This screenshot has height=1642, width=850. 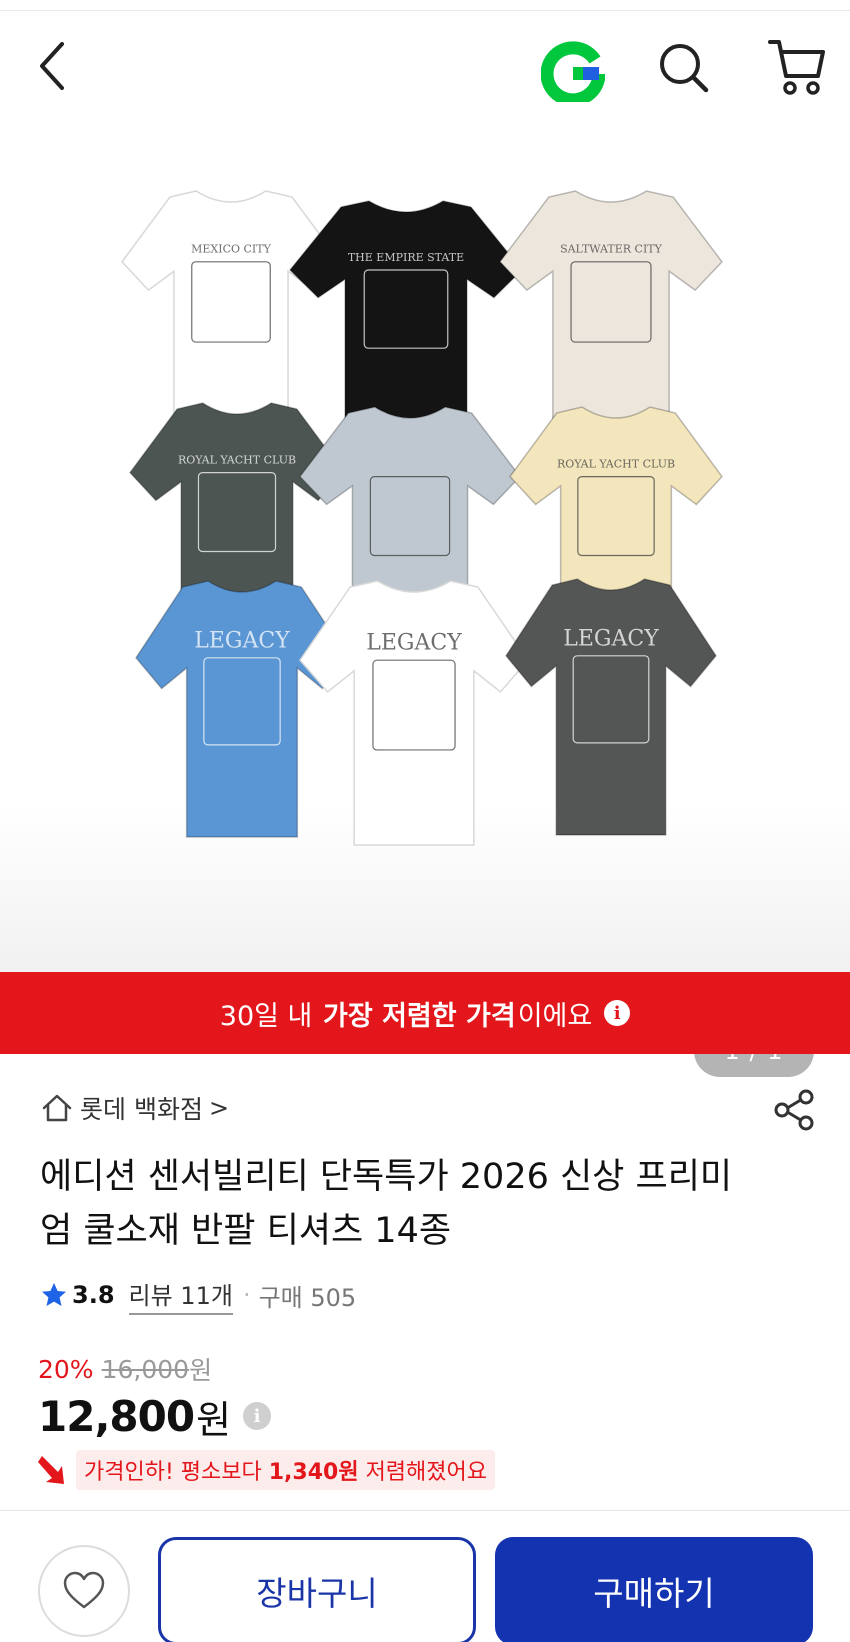 What do you see at coordinates (611, 248) in the screenshot?
I see `tshirt-print-text: SALTWATER CITY` at bounding box center [611, 248].